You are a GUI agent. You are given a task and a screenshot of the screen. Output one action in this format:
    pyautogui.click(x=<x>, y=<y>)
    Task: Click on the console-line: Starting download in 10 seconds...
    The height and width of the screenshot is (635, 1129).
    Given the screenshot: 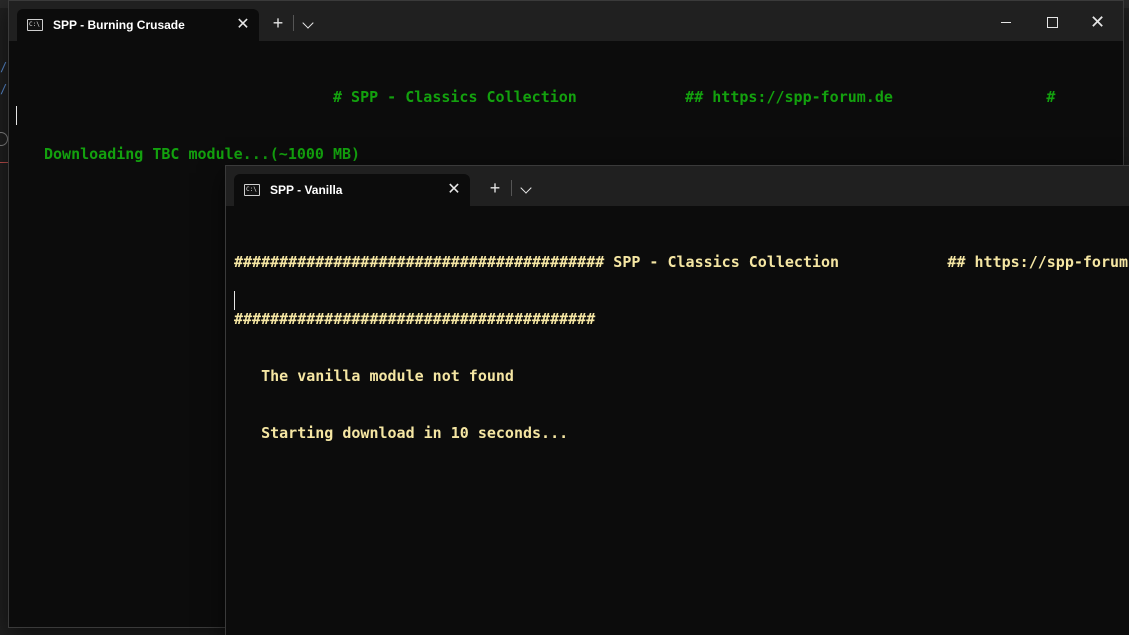 What is the action you would take?
    pyautogui.click(x=401, y=433)
    